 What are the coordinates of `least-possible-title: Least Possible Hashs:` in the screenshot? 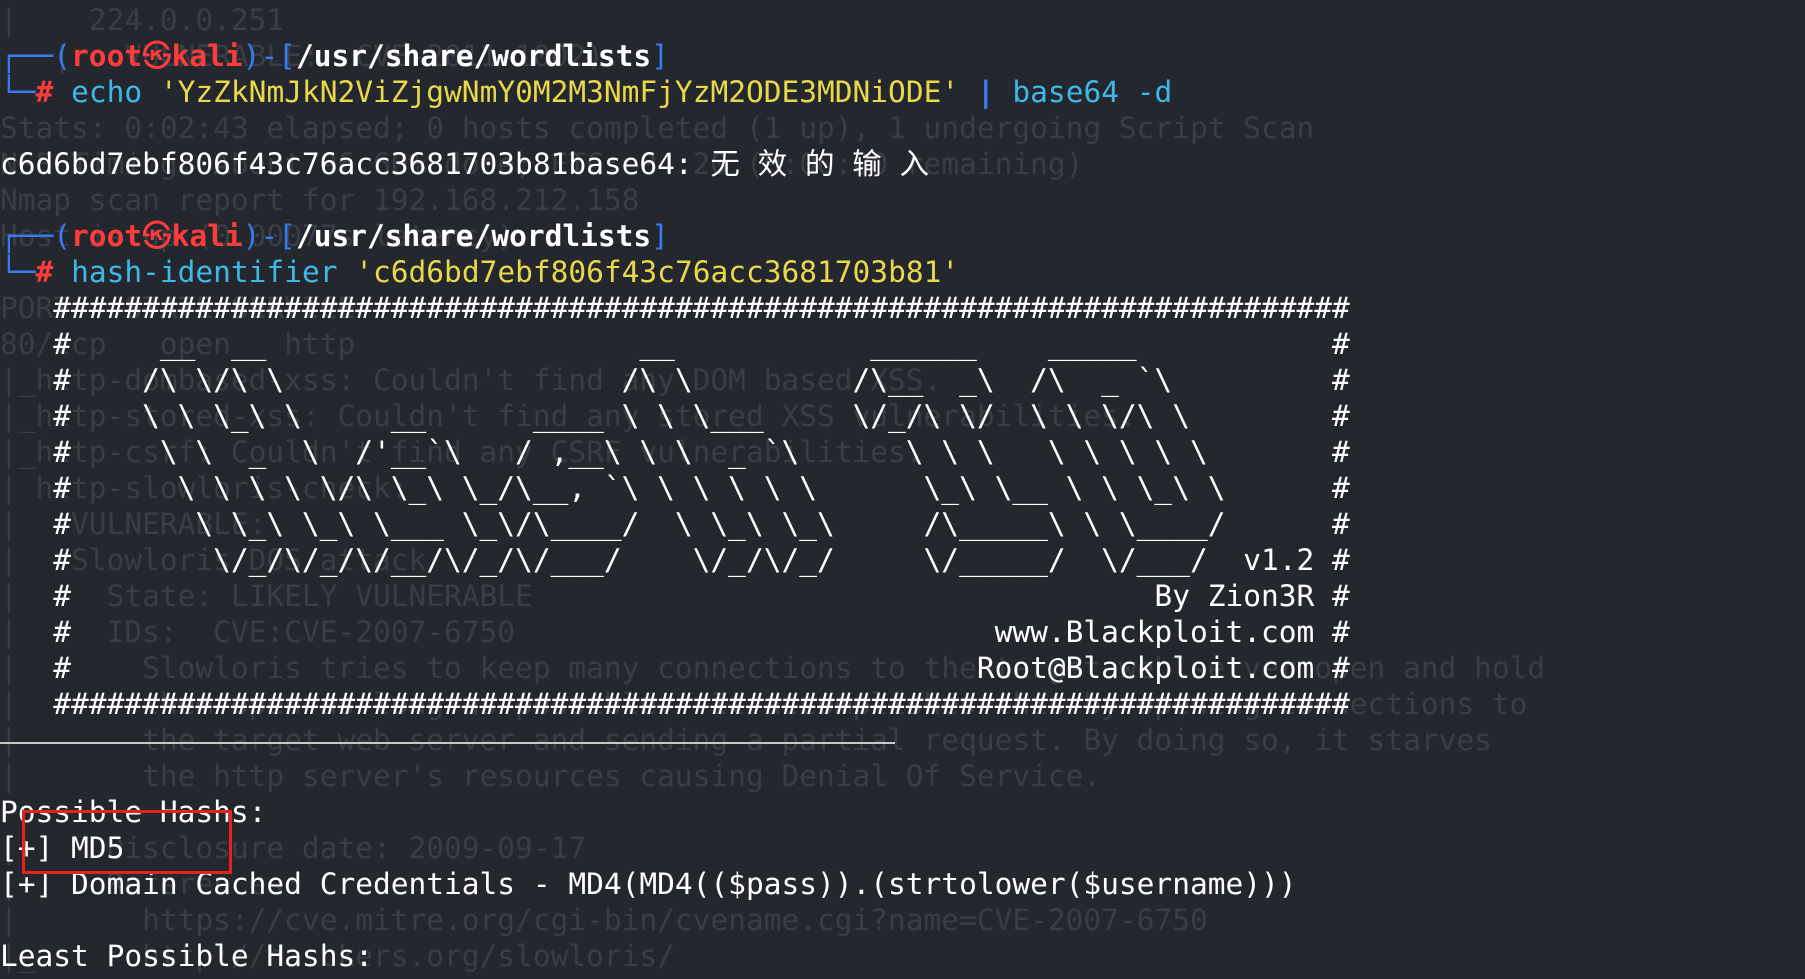 It's located at (186, 956).